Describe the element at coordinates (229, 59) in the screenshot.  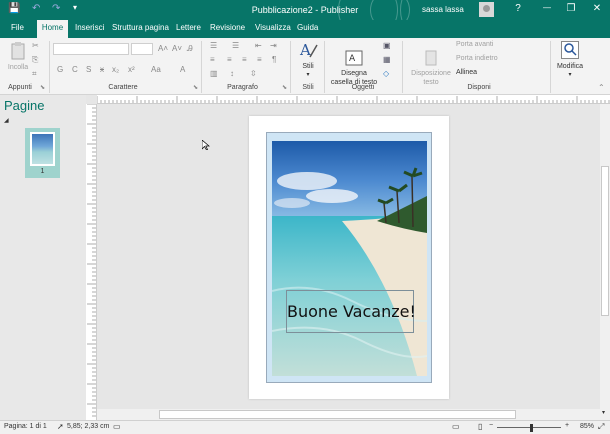
I see `align-center-icon: ≡` at that location.